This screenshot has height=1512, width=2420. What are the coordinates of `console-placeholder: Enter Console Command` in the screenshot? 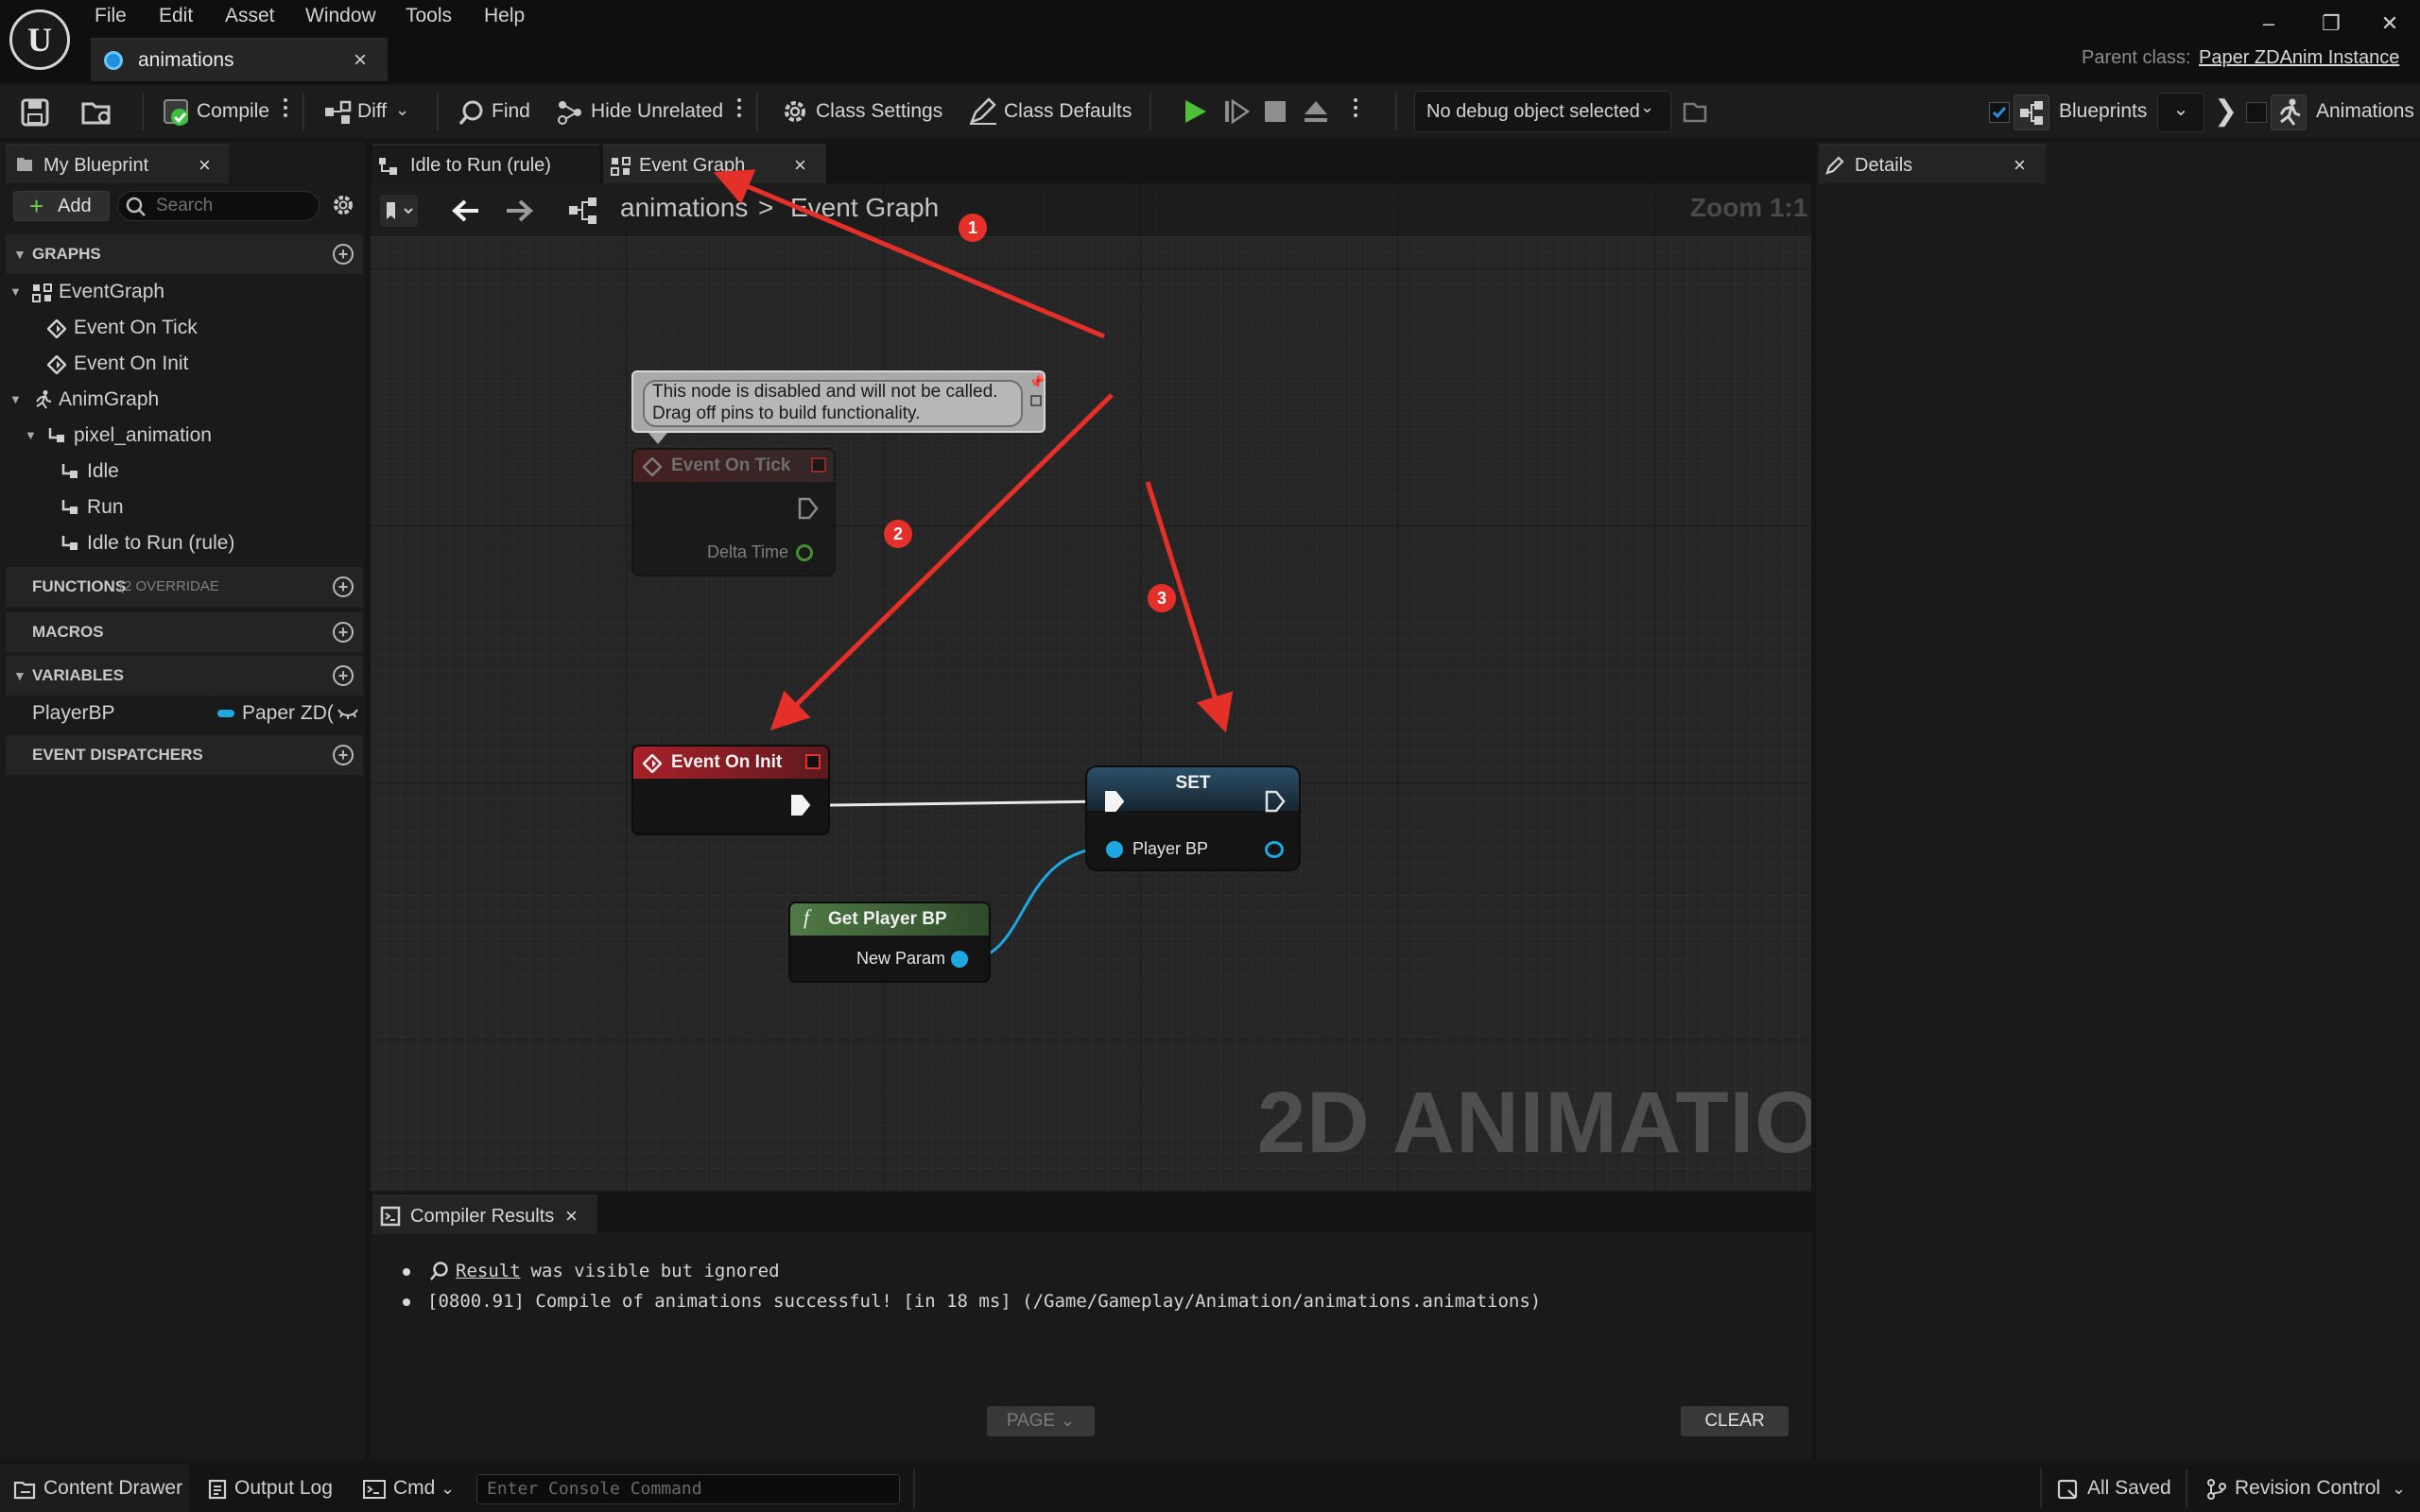 It's located at (594, 1489).